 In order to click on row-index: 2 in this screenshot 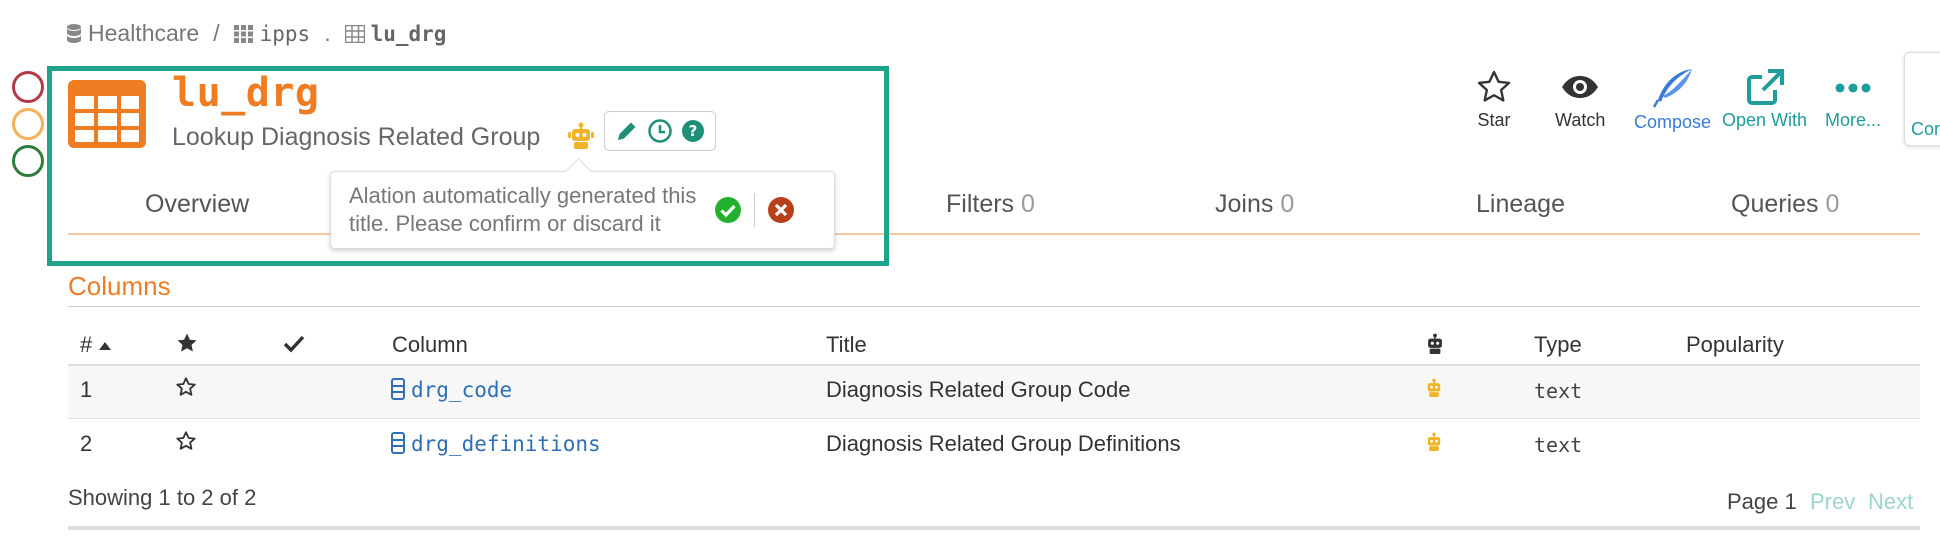, I will do `click(86, 443)`.